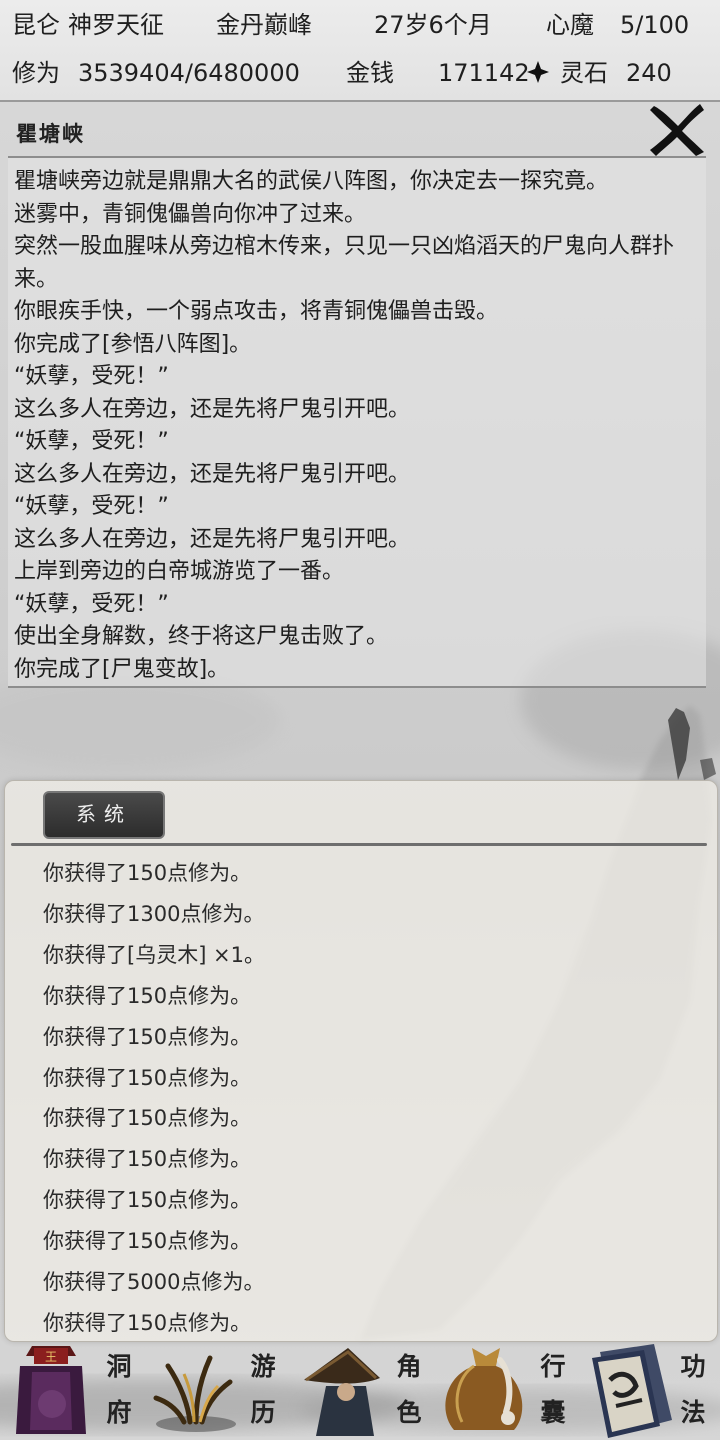 The width and height of the screenshot is (720, 1440). I want to click on nav-cave-label-bottom: 府, so click(119, 1412).